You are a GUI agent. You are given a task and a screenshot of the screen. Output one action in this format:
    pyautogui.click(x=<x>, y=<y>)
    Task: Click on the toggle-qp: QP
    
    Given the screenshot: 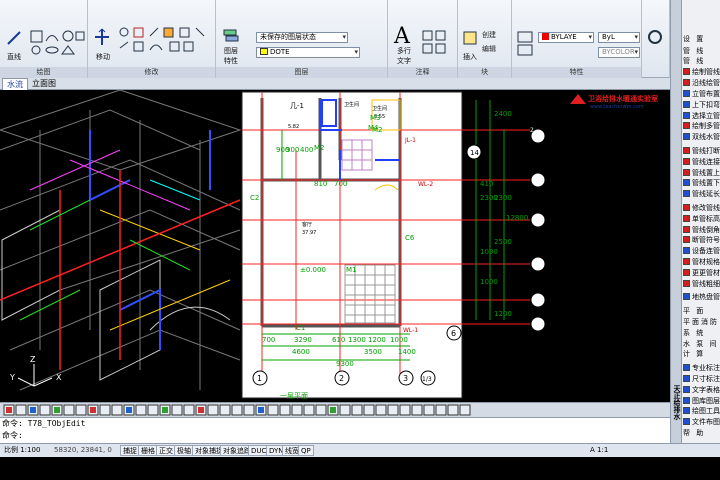 What is the action you would take?
    pyautogui.click(x=306, y=450)
    